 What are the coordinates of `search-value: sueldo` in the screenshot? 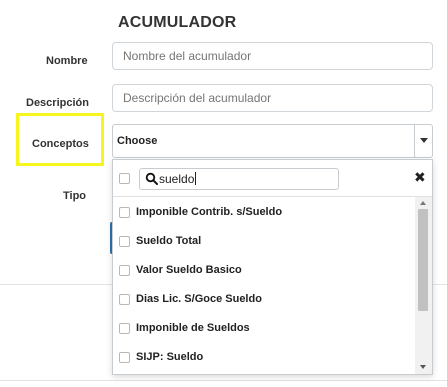 It's located at (177, 179).